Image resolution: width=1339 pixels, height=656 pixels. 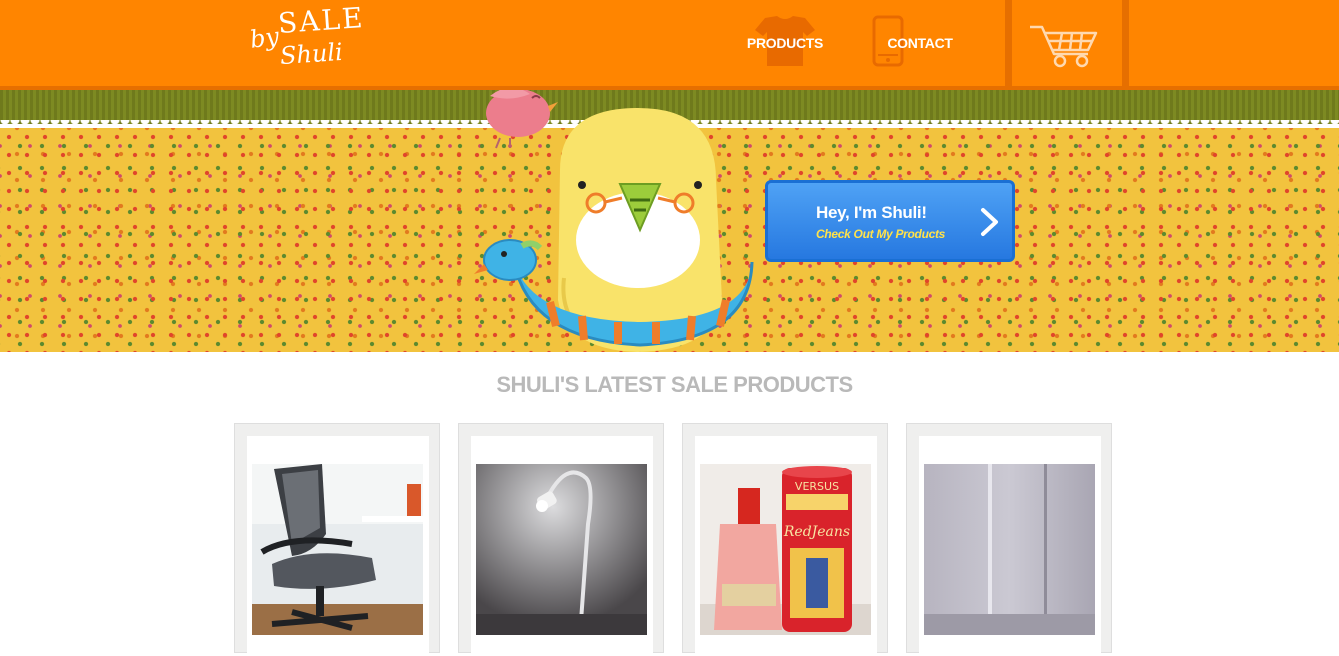 I want to click on desk-lamp-photo, so click(x=561, y=549).